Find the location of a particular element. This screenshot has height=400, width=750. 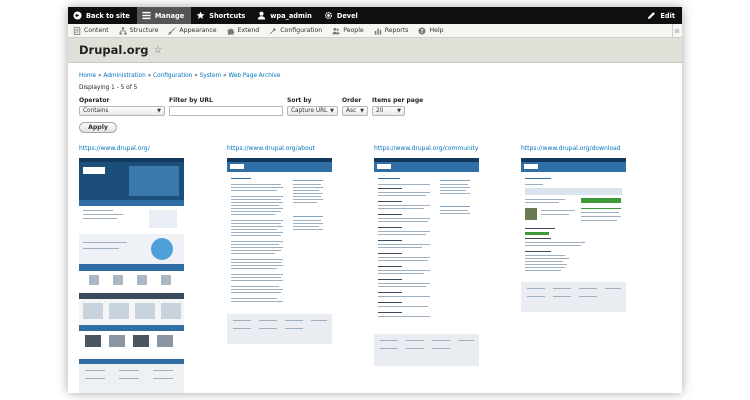

capture-url-link: https://www.drupal.org/about is located at coordinates (284, 148).